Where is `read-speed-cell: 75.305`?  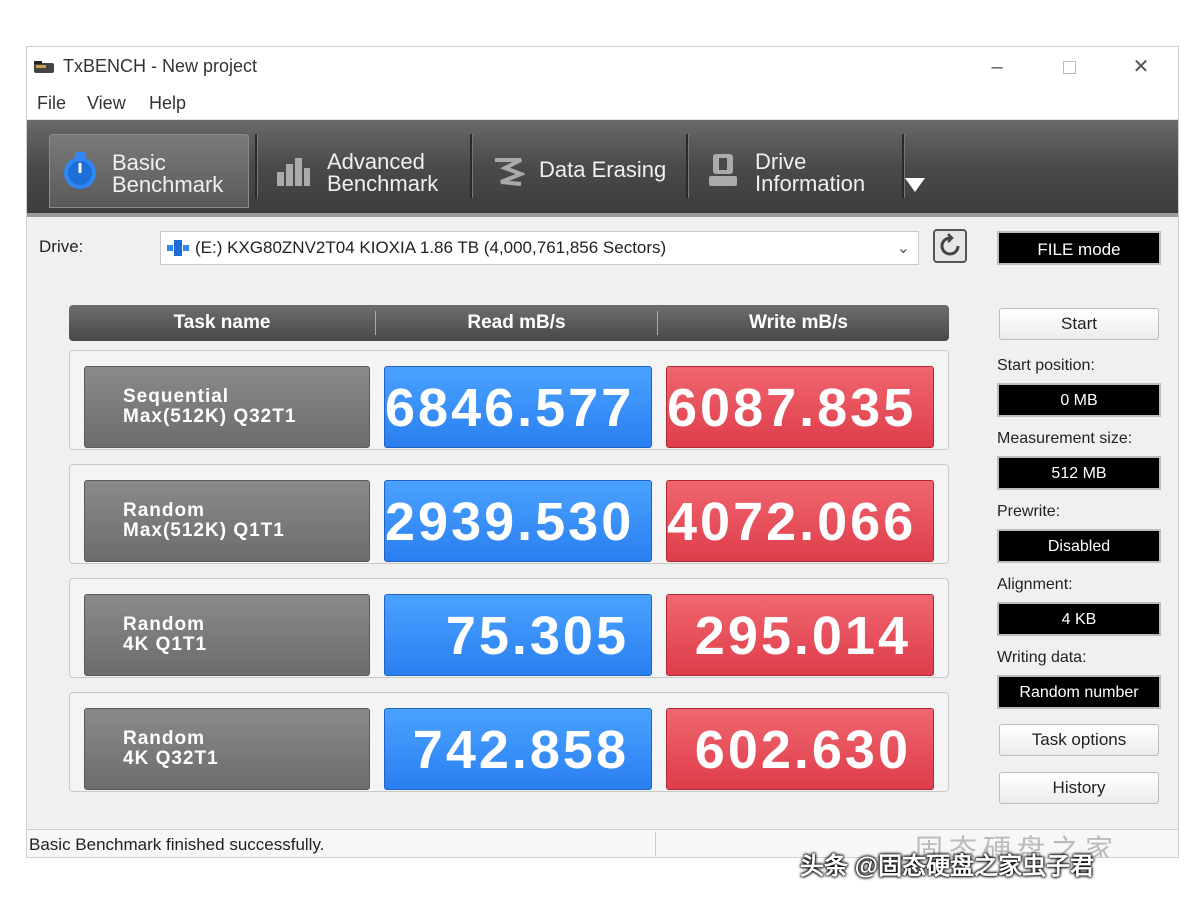 read-speed-cell: 75.305 is located at coordinates (518, 635).